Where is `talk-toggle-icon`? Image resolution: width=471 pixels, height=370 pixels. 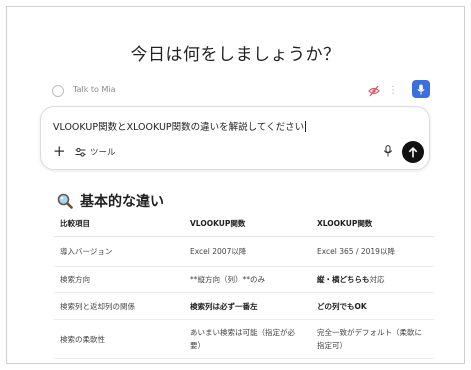 talk-toggle-icon is located at coordinates (58, 91).